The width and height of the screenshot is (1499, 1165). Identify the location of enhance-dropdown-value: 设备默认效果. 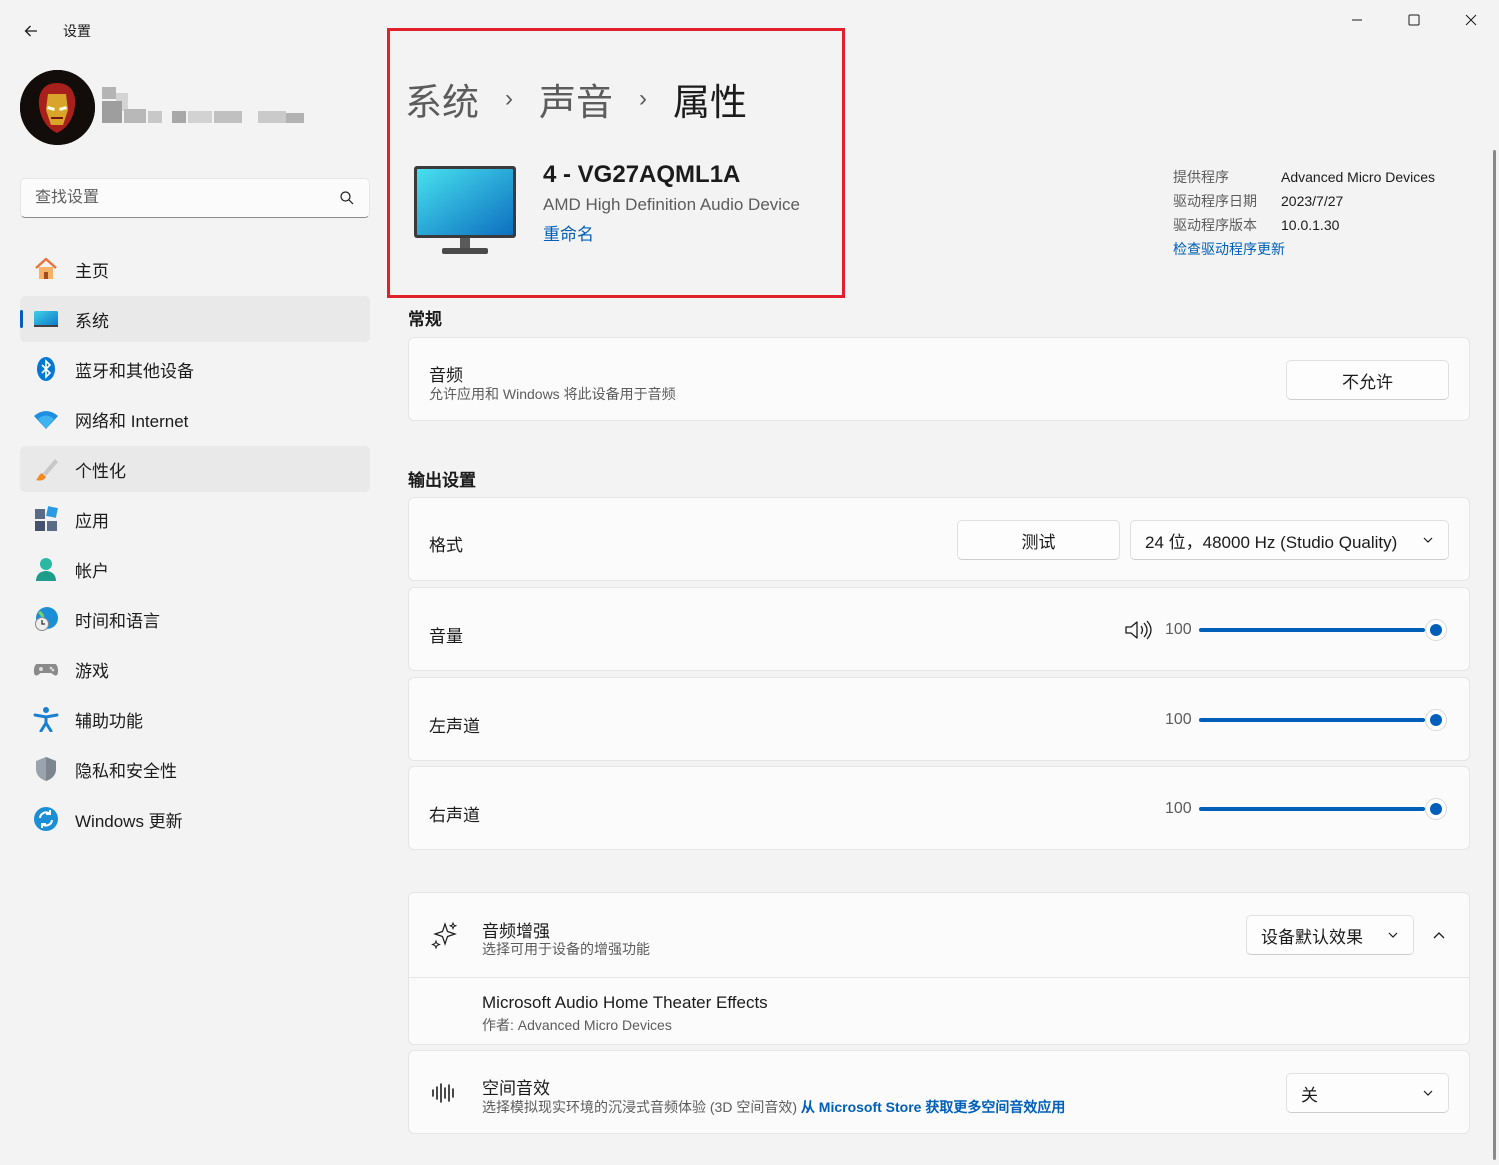
(1312, 937).